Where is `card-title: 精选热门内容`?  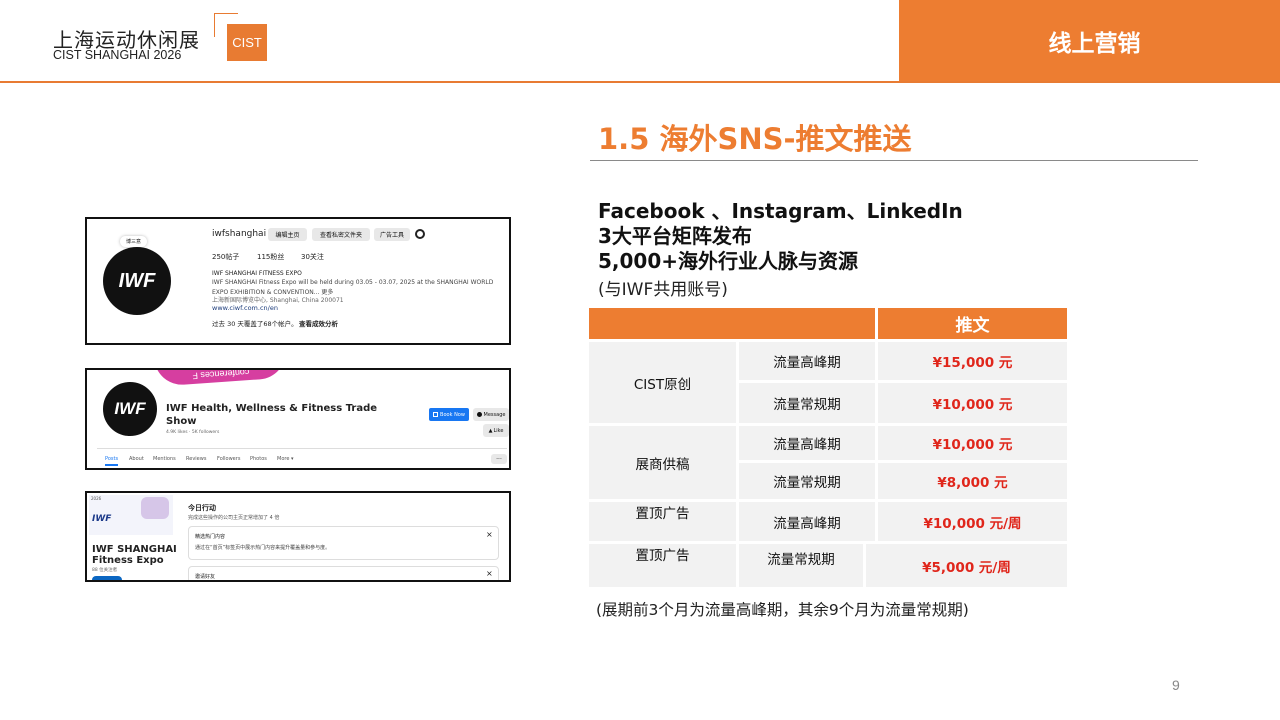
card-title: 精选热门内容 is located at coordinates (210, 537).